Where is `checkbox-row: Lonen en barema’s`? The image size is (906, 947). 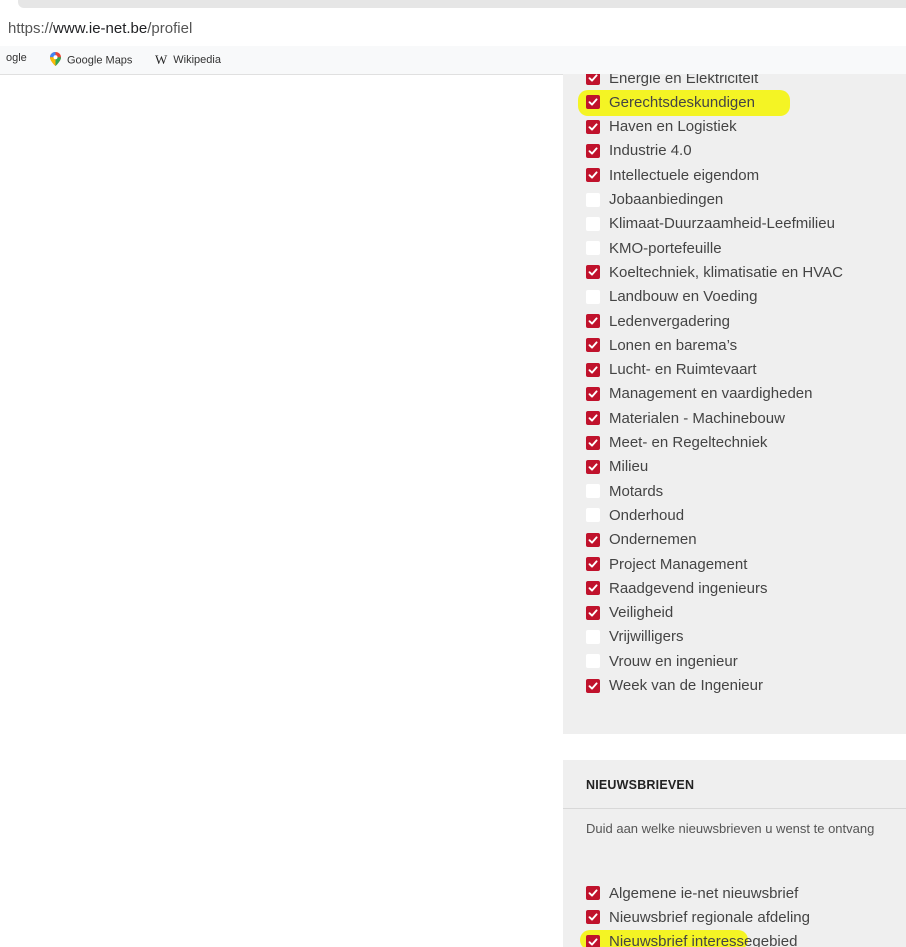
checkbox-row: Lonen en barema’s is located at coordinates (661, 345).